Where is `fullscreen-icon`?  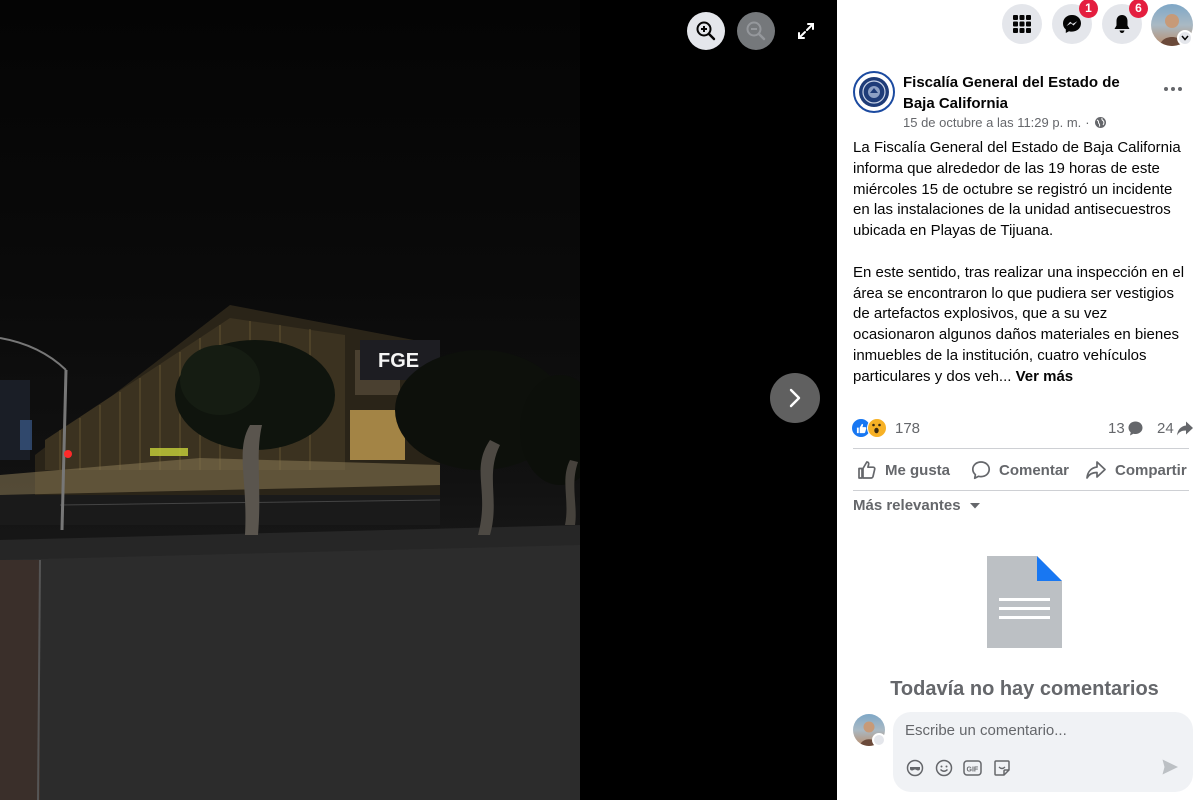
fullscreen-icon is located at coordinates (806, 31).